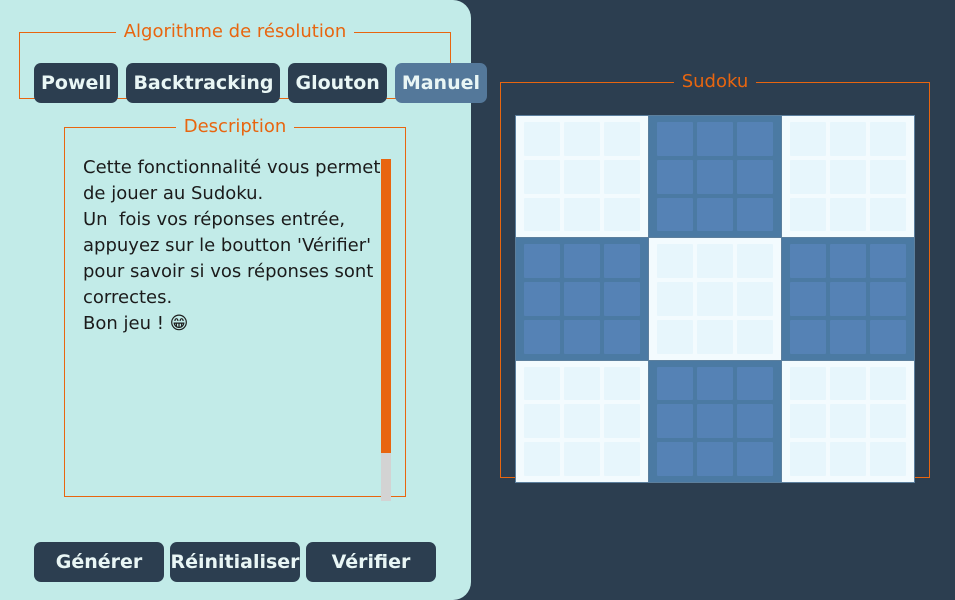 This screenshot has height=600, width=955. Describe the element at coordinates (99, 562) in the screenshot. I see `generate-button: Générer` at that location.